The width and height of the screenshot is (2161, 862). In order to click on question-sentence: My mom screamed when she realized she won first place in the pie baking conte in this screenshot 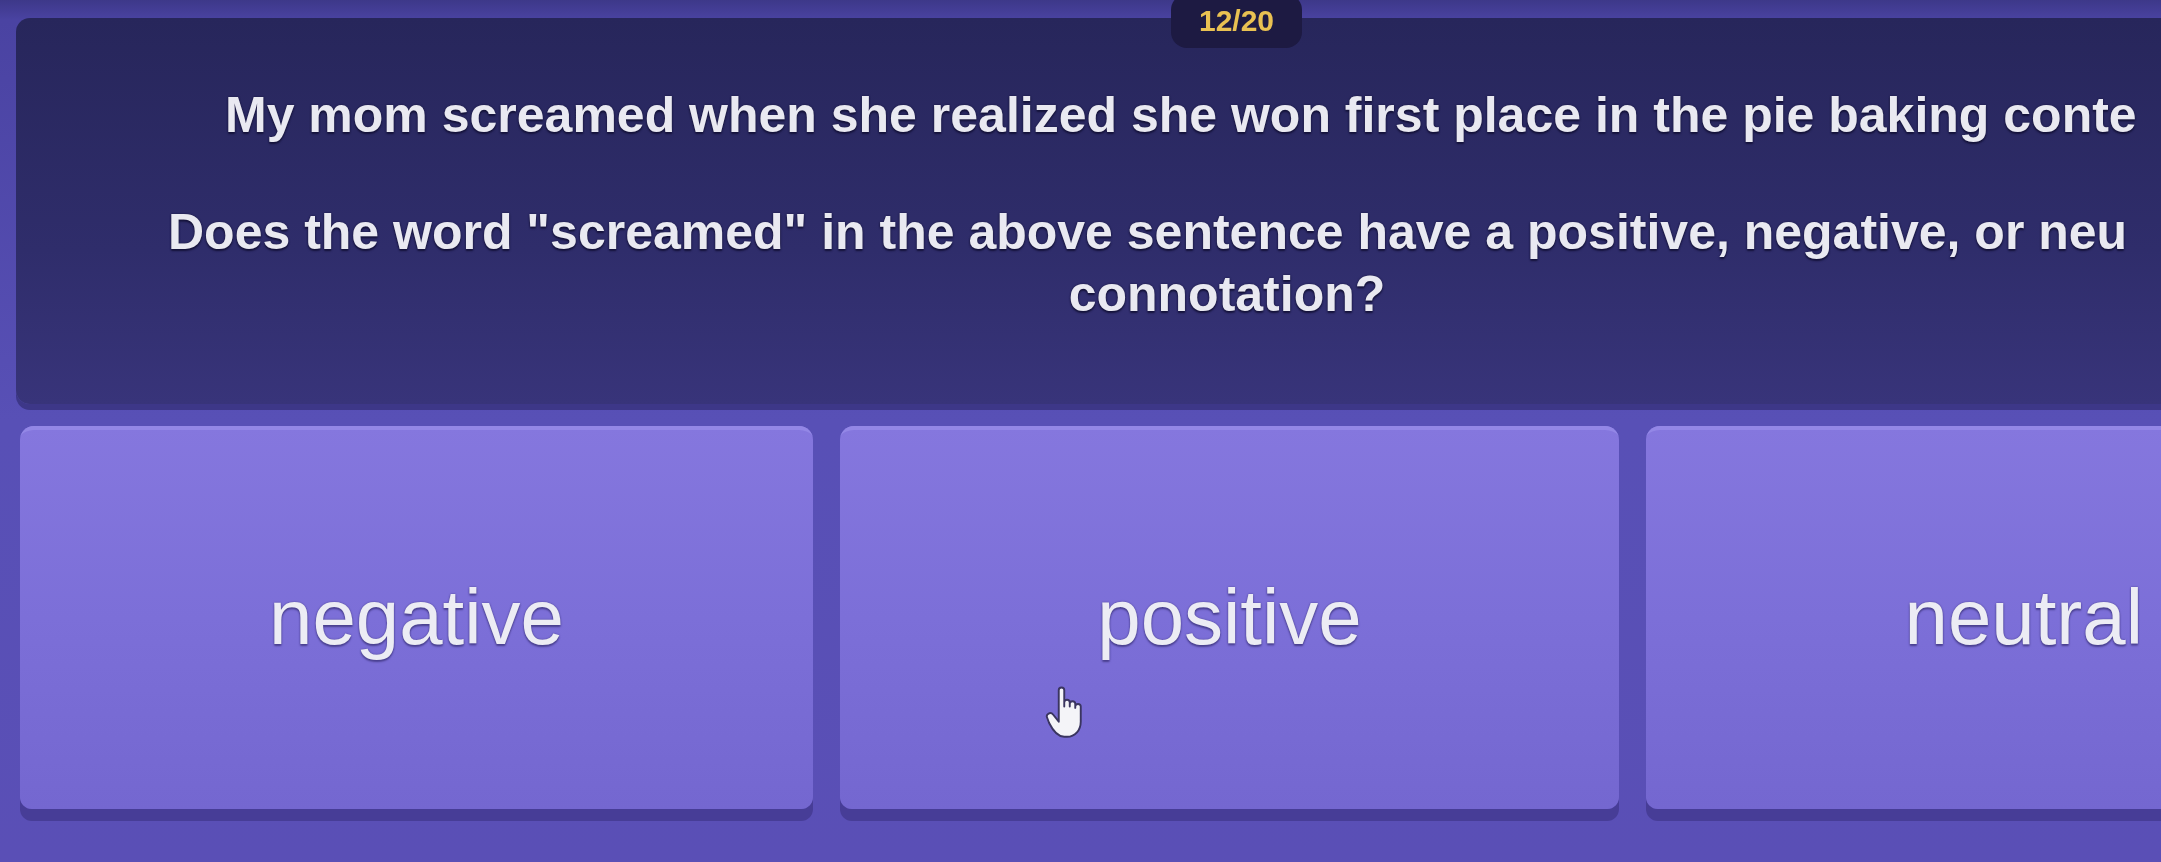, I will do `click(1180, 115)`.